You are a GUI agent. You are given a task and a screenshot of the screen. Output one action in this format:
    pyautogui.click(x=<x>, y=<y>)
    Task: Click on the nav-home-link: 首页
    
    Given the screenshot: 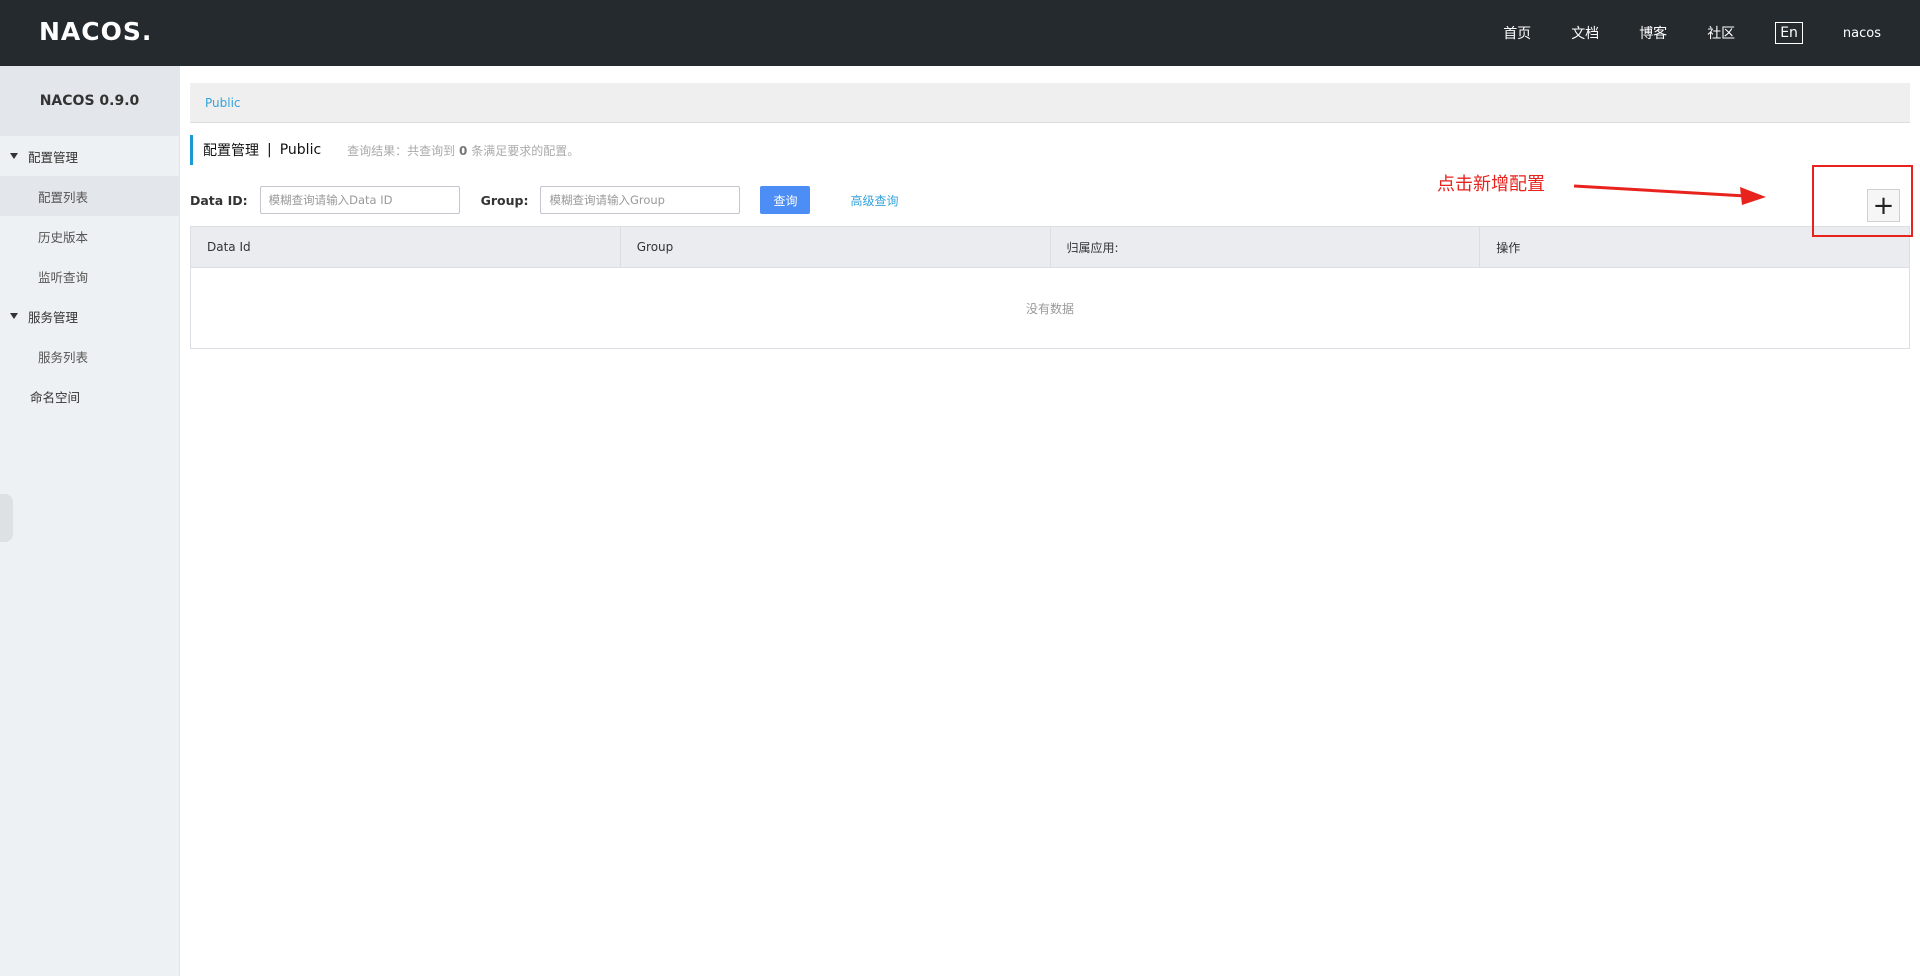 What is the action you would take?
    pyautogui.click(x=1517, y=33)
    